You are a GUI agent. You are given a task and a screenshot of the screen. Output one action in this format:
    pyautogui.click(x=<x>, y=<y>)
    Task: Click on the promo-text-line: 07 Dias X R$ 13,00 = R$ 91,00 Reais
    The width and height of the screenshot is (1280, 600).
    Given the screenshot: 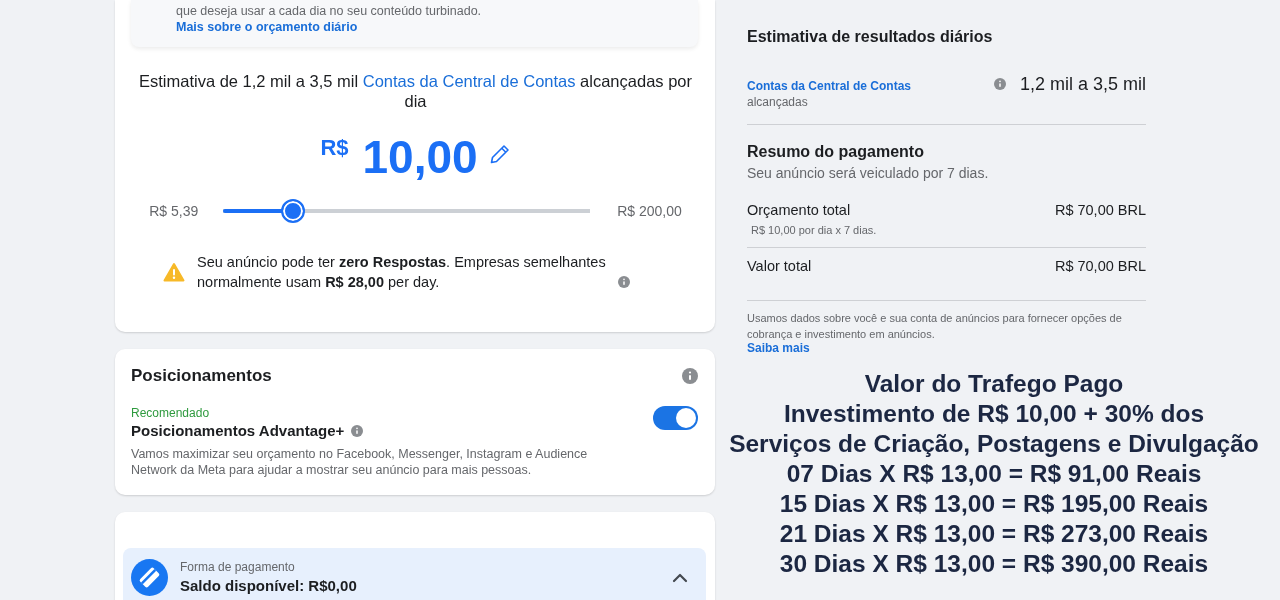 What is the action you would take?
    pyautogui.click(x=994, y=474)
    